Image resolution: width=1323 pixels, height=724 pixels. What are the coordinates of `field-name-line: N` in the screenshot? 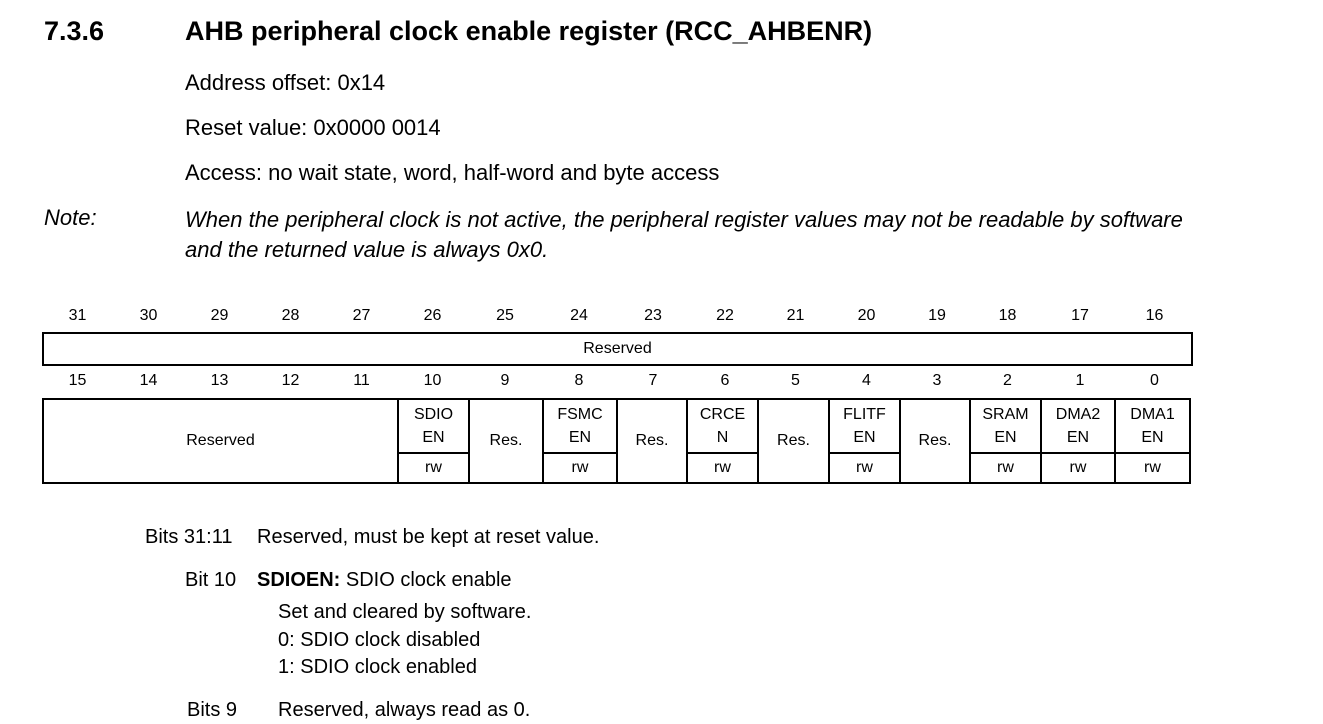 It's located at (722, 437).